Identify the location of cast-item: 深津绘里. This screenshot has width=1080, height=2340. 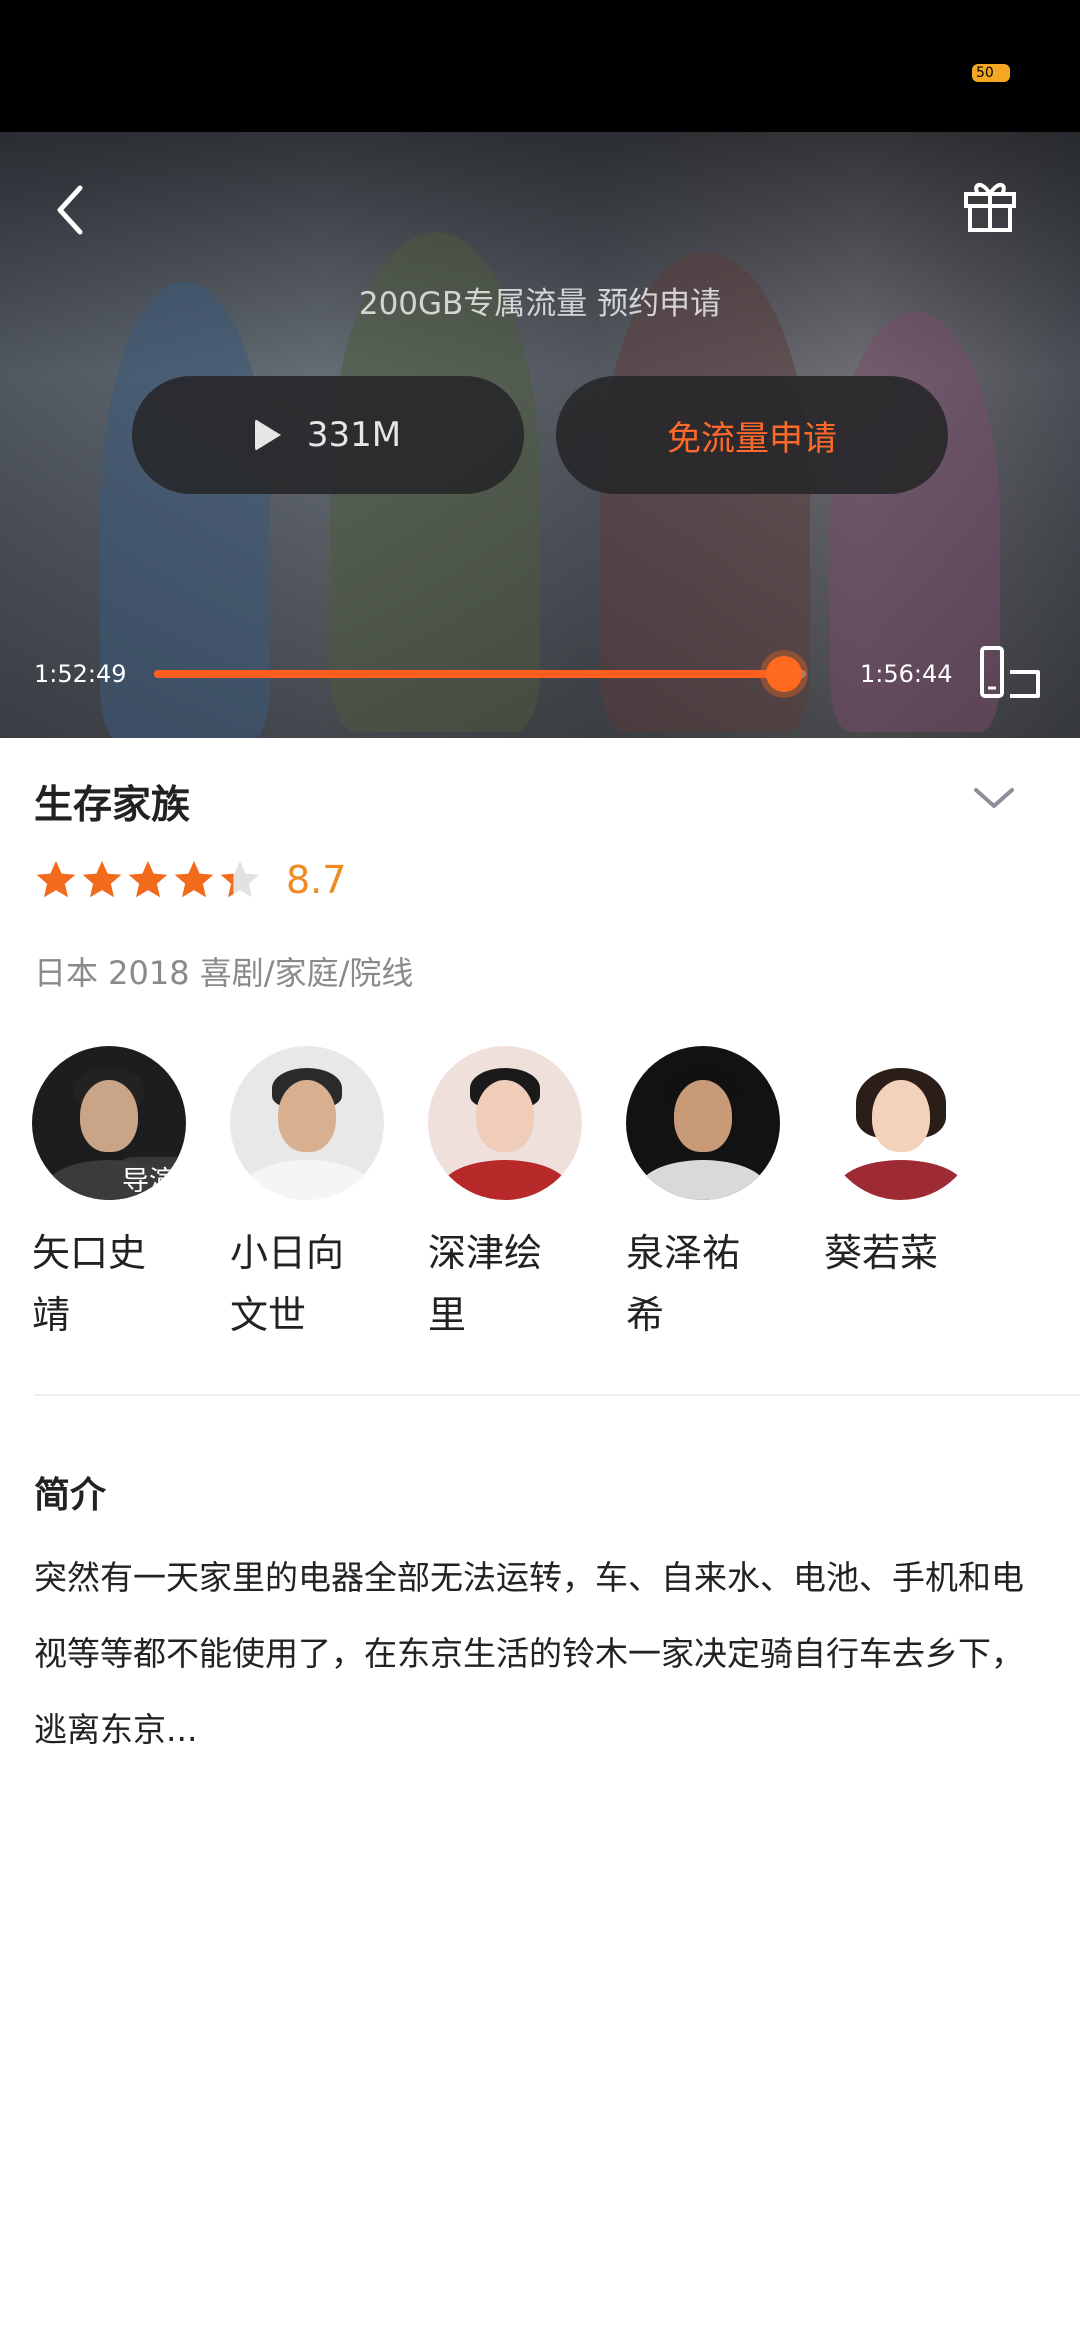
(508, 1196).